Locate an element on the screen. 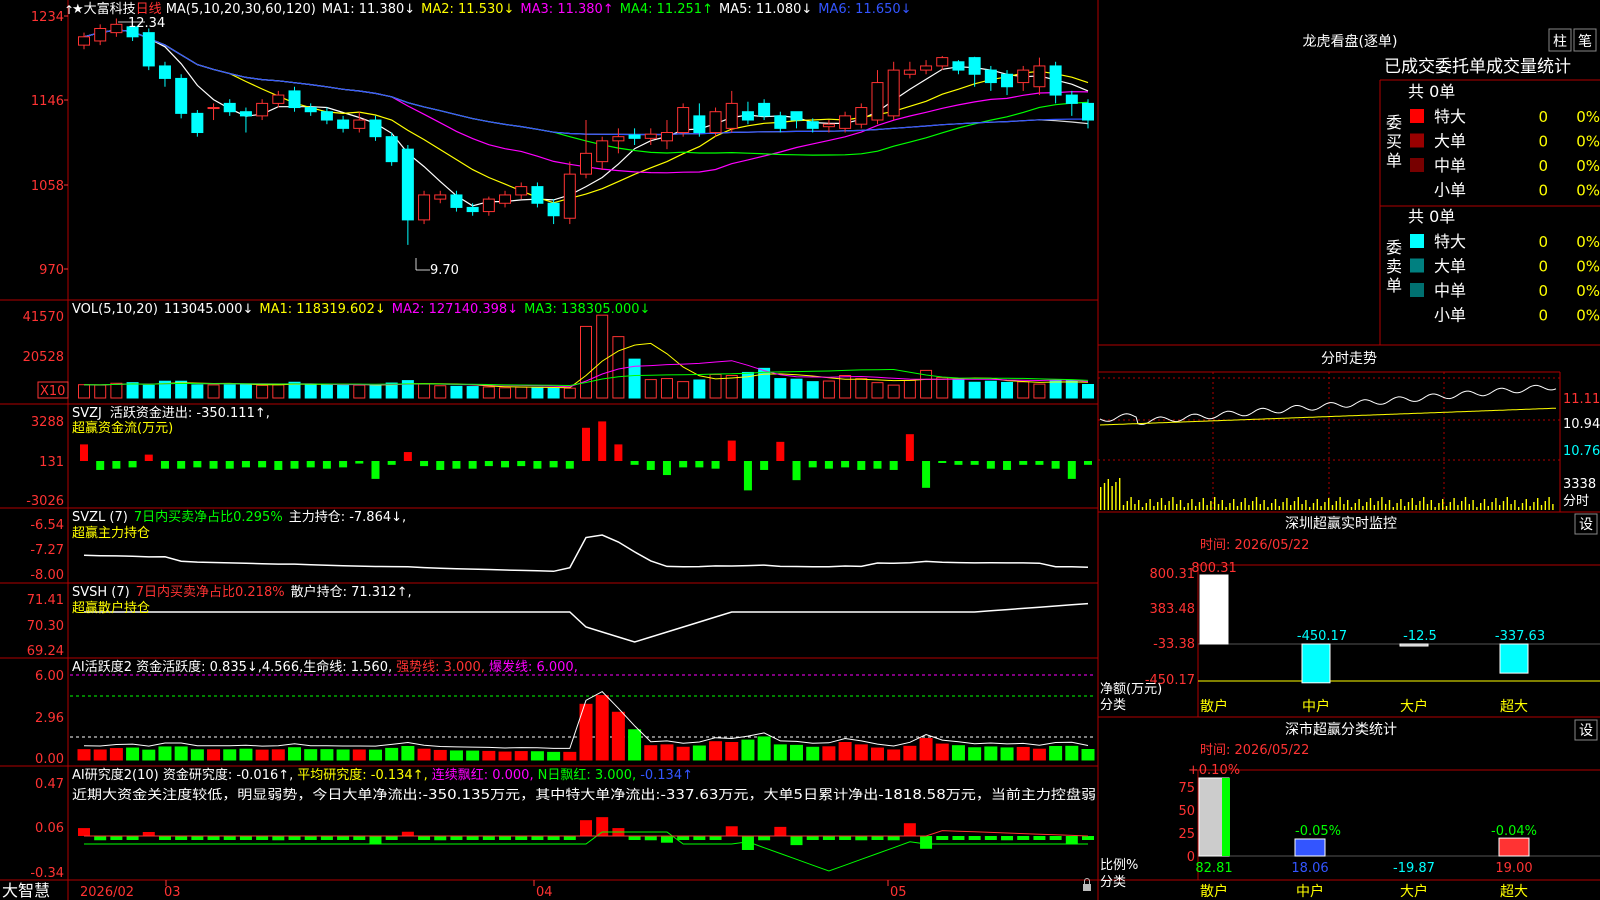 This screenshot has height=900, width=1600. ma6-value: MA6: 11.650↓ is located at coordinates (864, 9).